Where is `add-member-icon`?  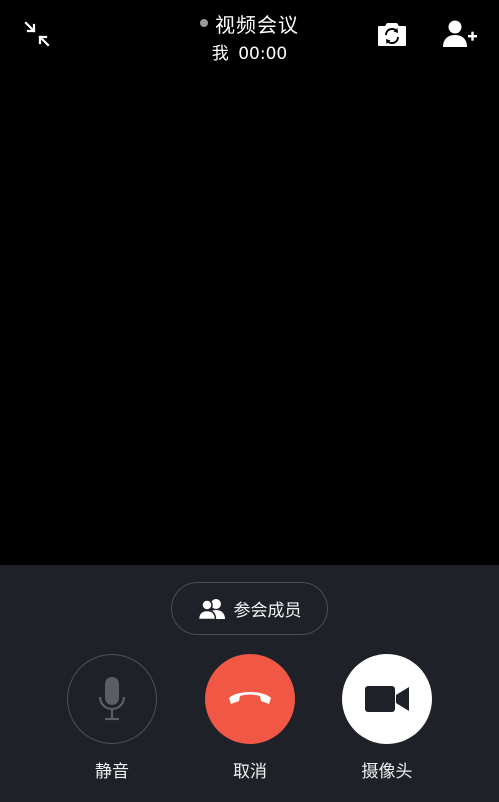
add-member-icon is located at coordinates (460, 33).